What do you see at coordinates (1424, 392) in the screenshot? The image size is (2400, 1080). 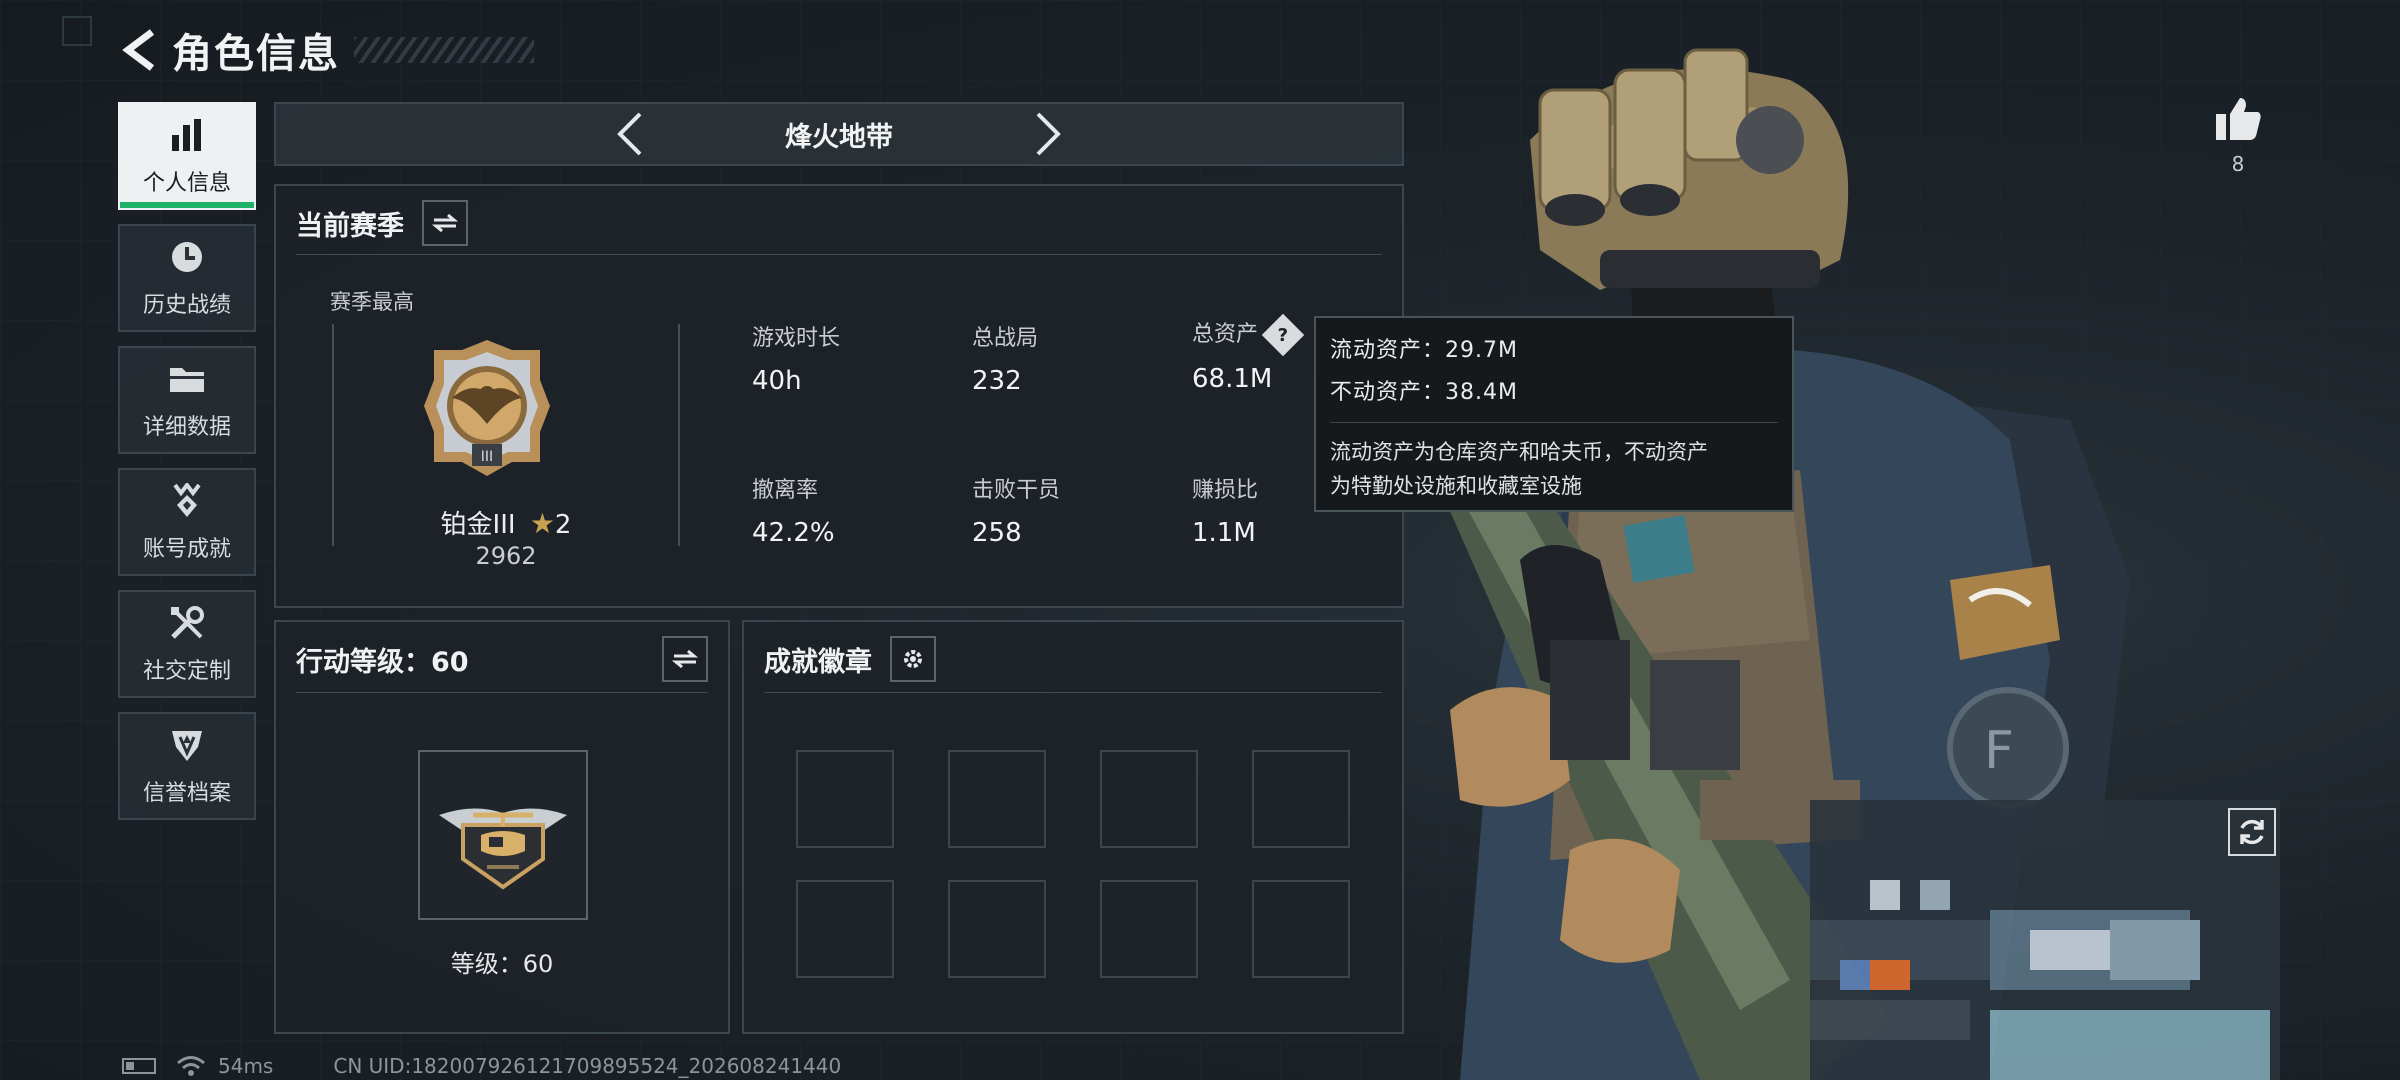 I see `fixed-assets: 不动资产：38.4M` at bounding box center [1424, 392].